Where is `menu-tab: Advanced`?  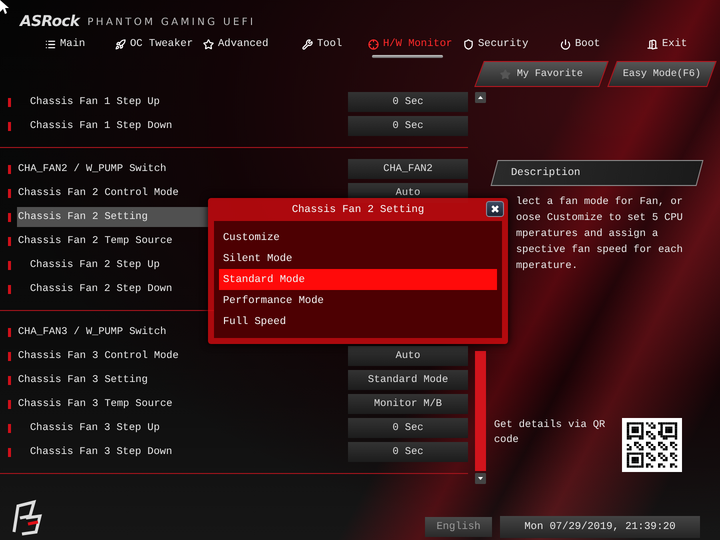
menu-tab: Advanced is located at coordinates (252, 44).